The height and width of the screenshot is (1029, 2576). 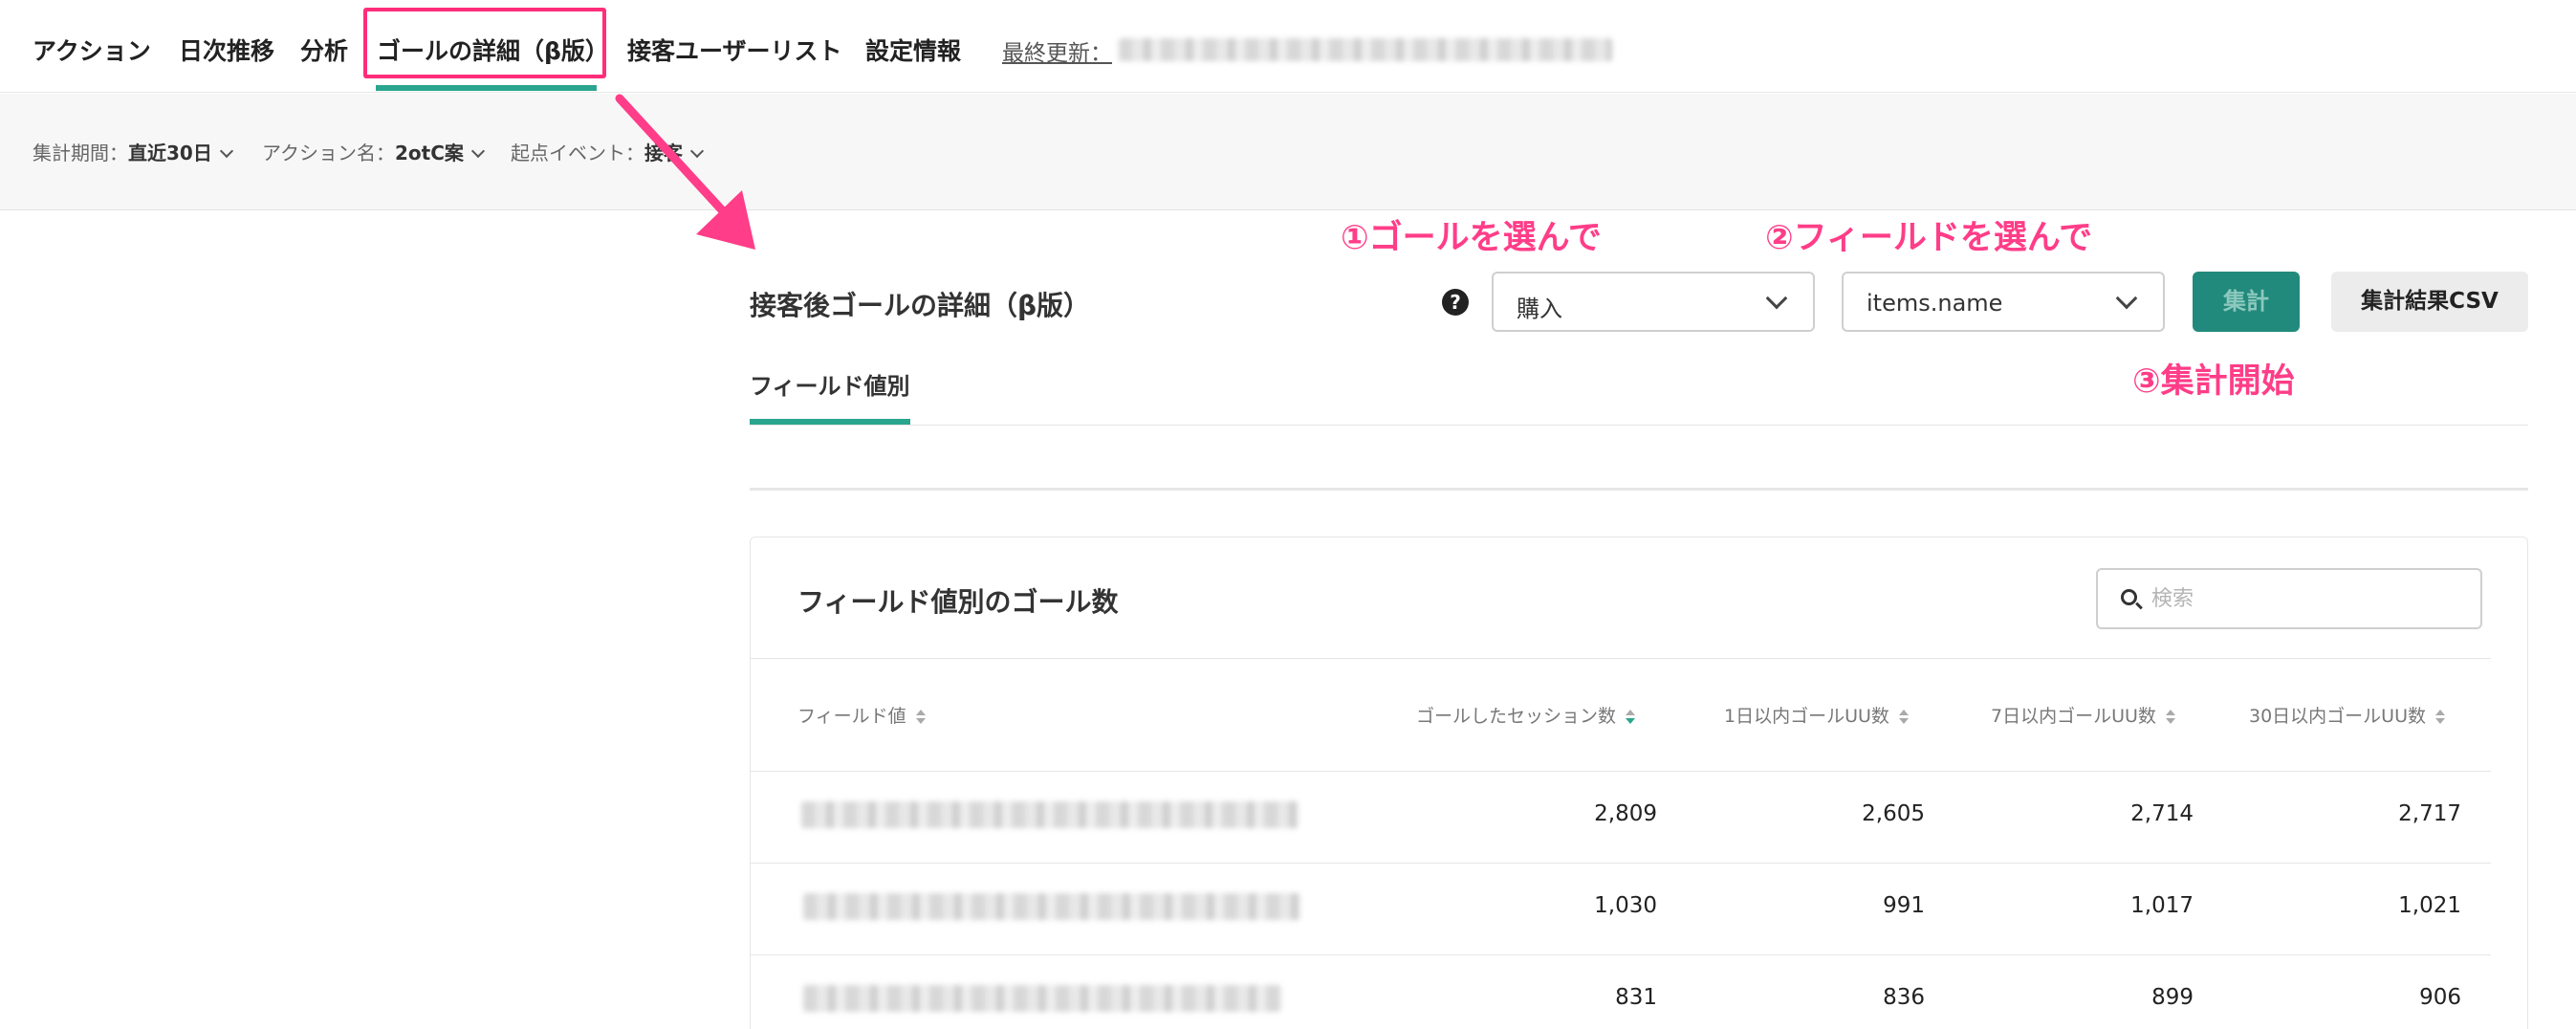 What do you see at coordinates (2347, 715) in the screenshot?
I see `column-header-uu-30day: 30日以内ゴールUU数` at bounding box center [2347, 715].